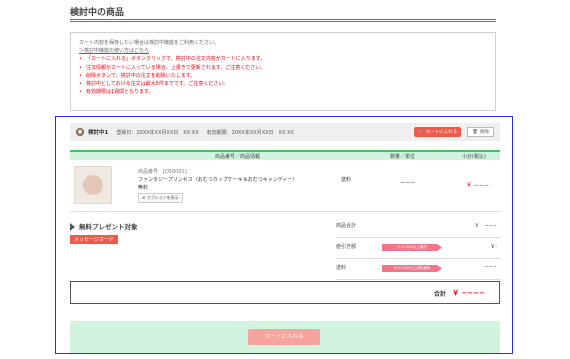 Image resolution: width=570 pixels, height=359 pixels. What do you see at coordinates (484, 132) in the screenshot?
I see `delete-label: 削除` at bounding box center [484, 132].